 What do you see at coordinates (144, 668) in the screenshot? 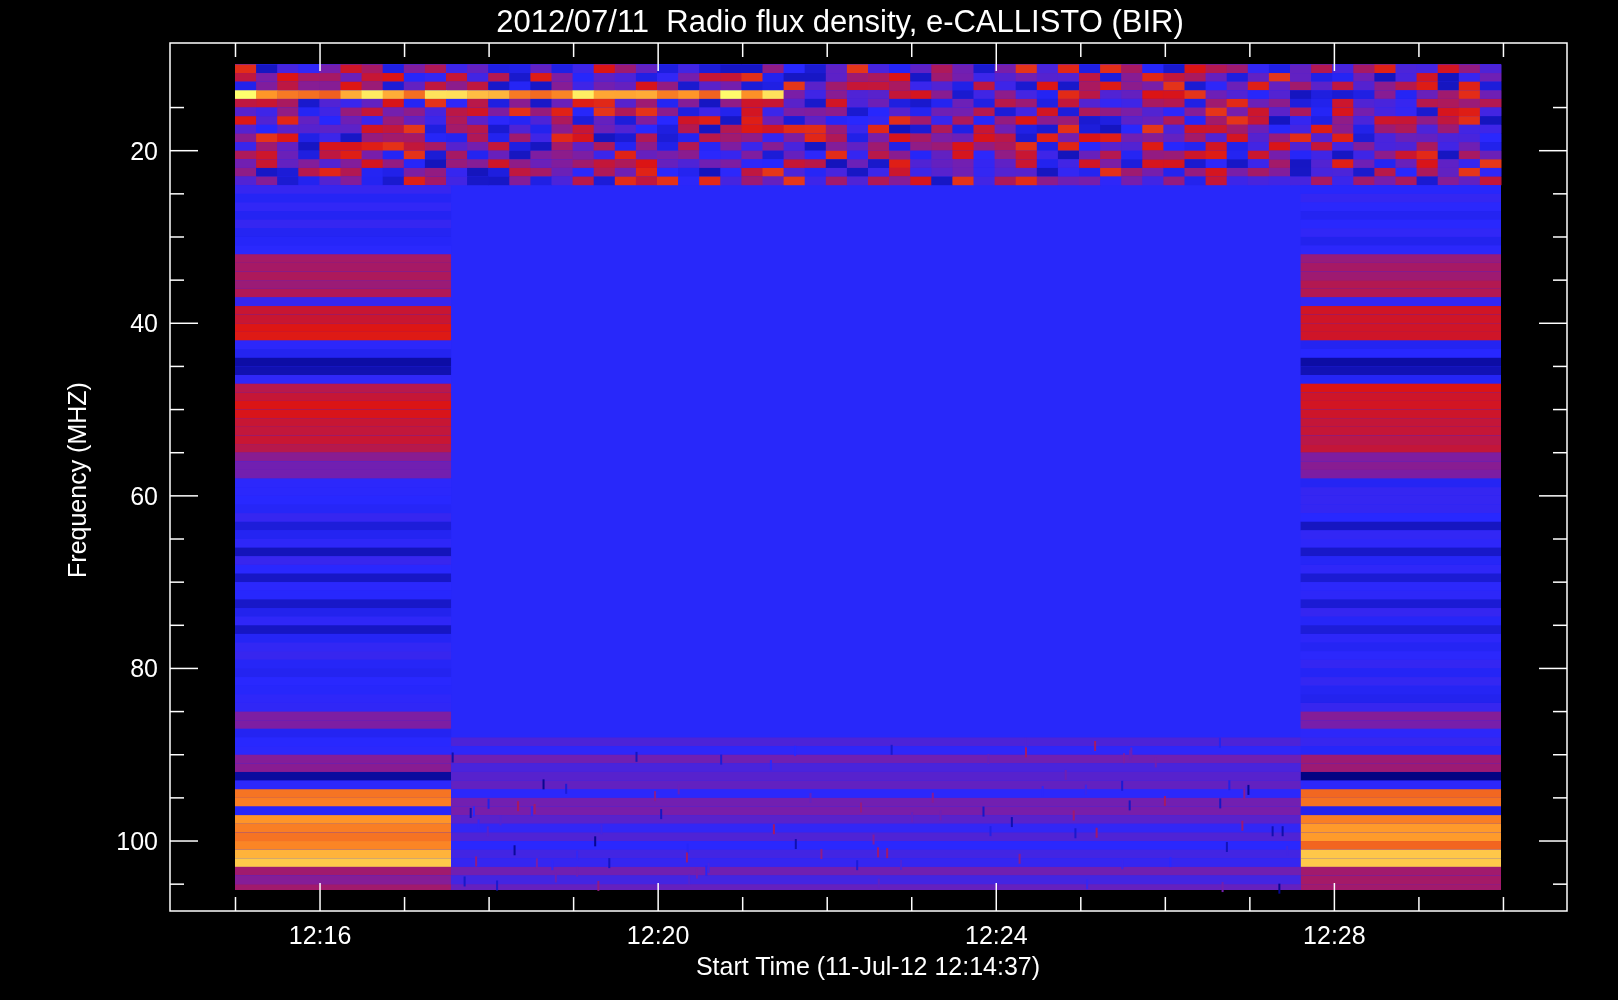
I see `axis-tick-label: 80` at bounding box center [144, 668].